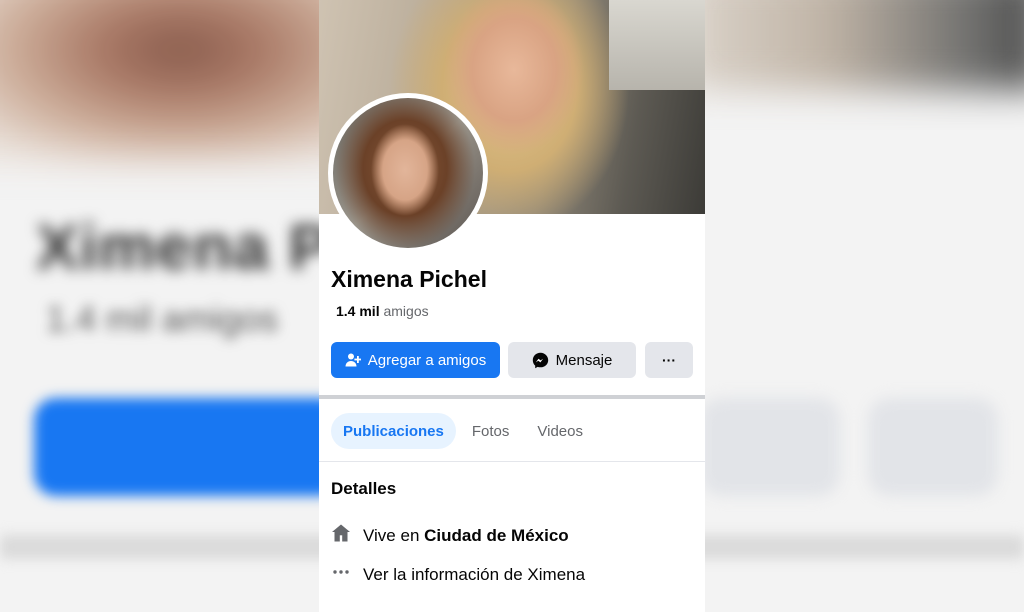  I want to click on tab-videos: Videos, so click(560, 431).